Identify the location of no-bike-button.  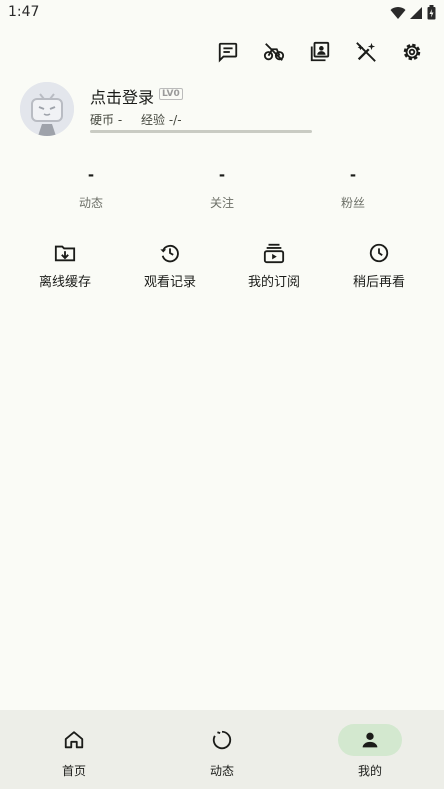
(274, 52).